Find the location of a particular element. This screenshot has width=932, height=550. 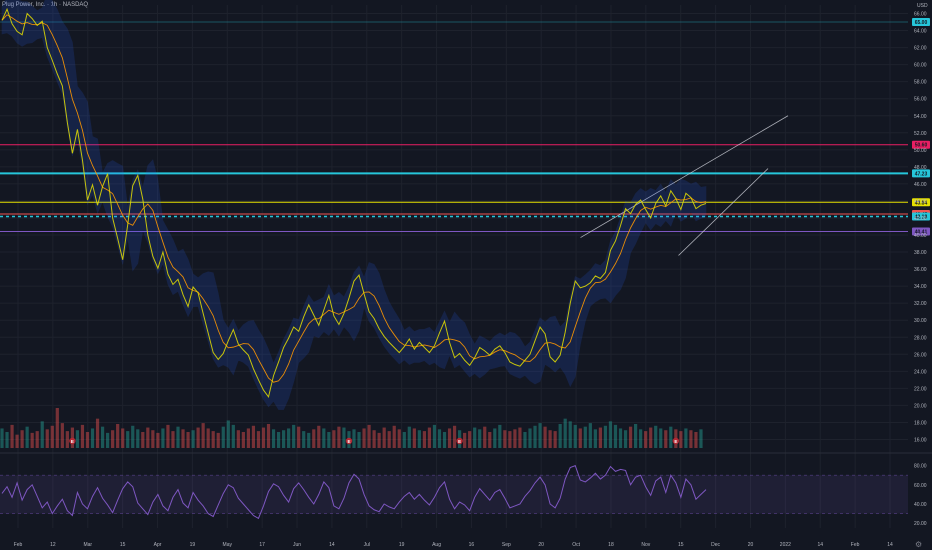

y-tick-label: 36.00 is located at coordinates (920, 270).